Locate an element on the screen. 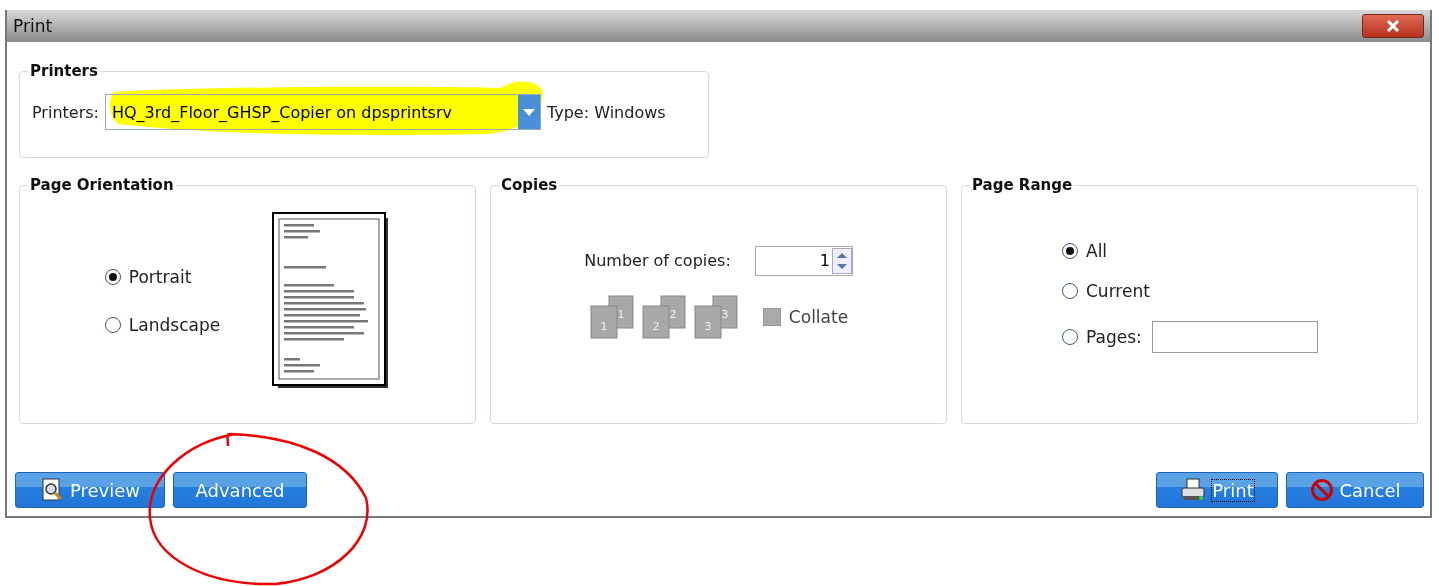 The height and width of the screenshot is (586, 1439). print-button: Print is located at coordinates (1217, 490).